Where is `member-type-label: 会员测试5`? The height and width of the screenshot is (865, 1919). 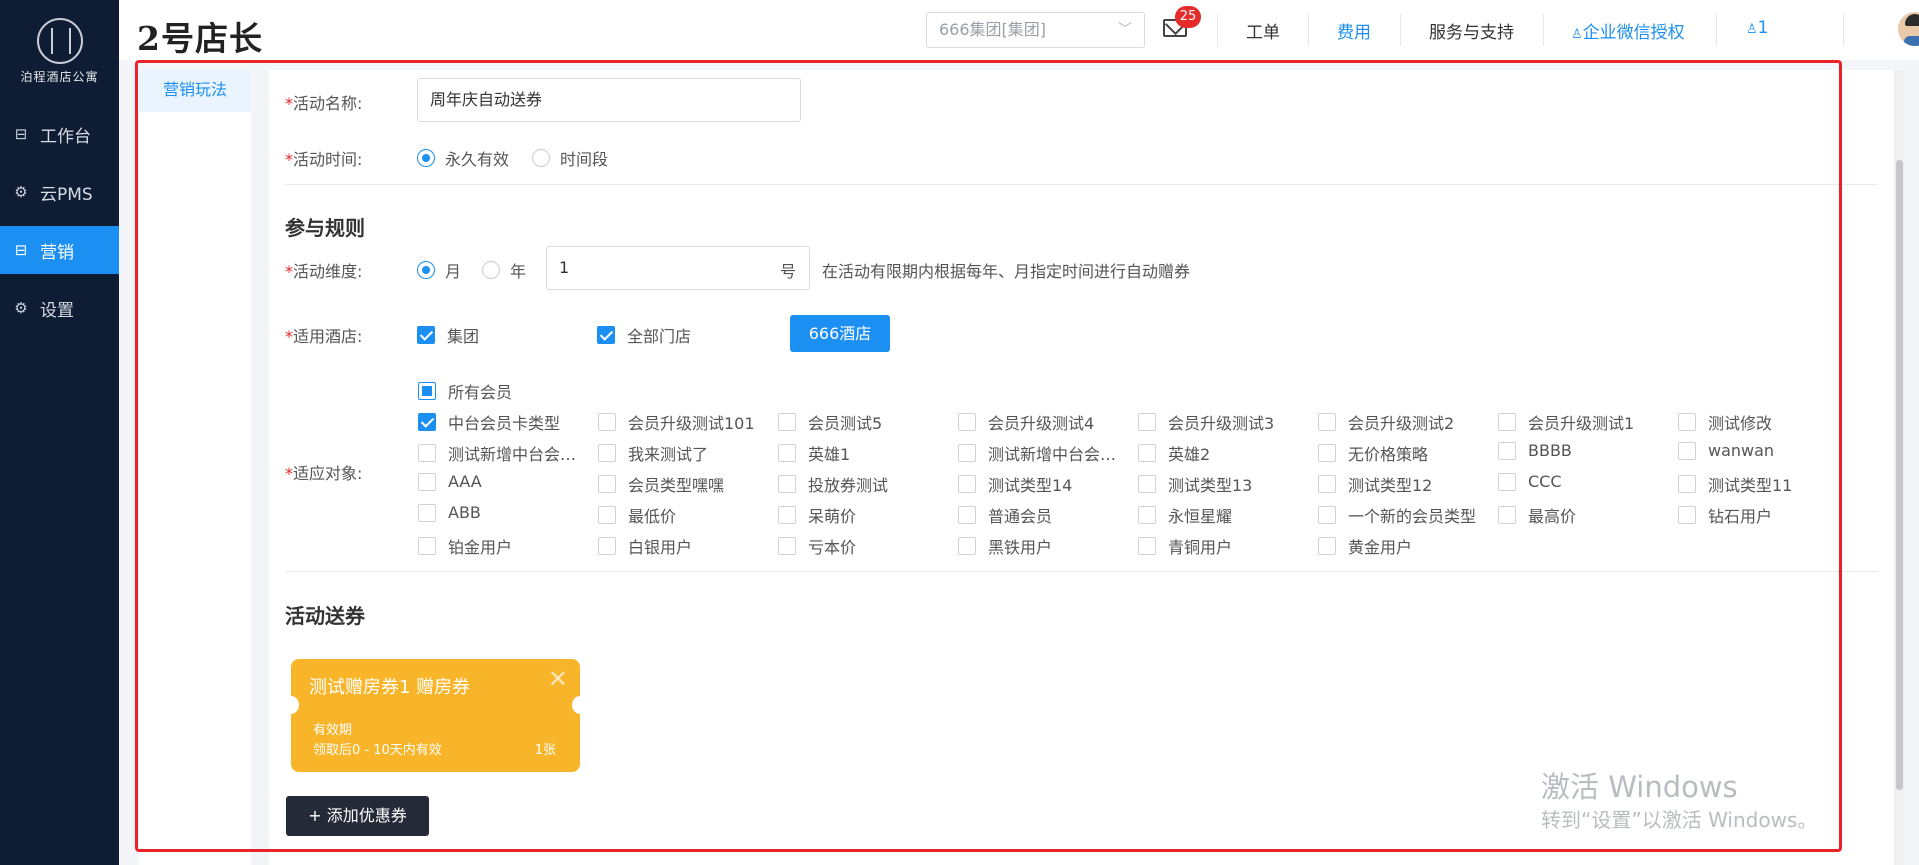 member-type-label: 会员测试5 is located at coordinates (845, 423).